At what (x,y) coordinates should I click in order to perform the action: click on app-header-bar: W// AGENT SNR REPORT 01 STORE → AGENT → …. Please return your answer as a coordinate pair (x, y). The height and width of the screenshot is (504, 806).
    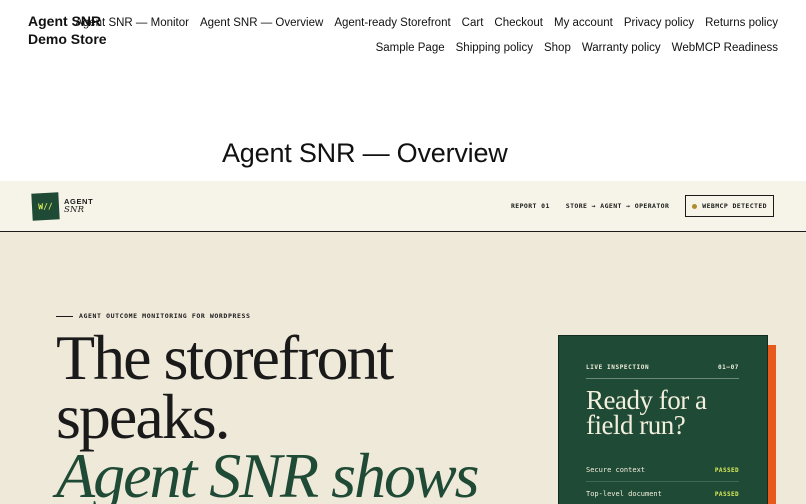
    Looking at the image, I should click on (403, 206).